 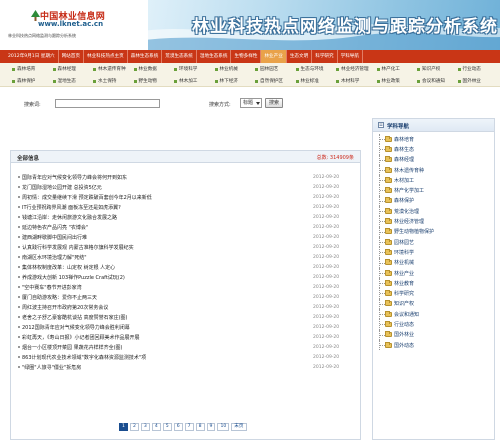 What do you see at coordinates (434, 149) in the screenshot?
I see `subject-nav-item: 森林生态` at bounding box center [434, 149].